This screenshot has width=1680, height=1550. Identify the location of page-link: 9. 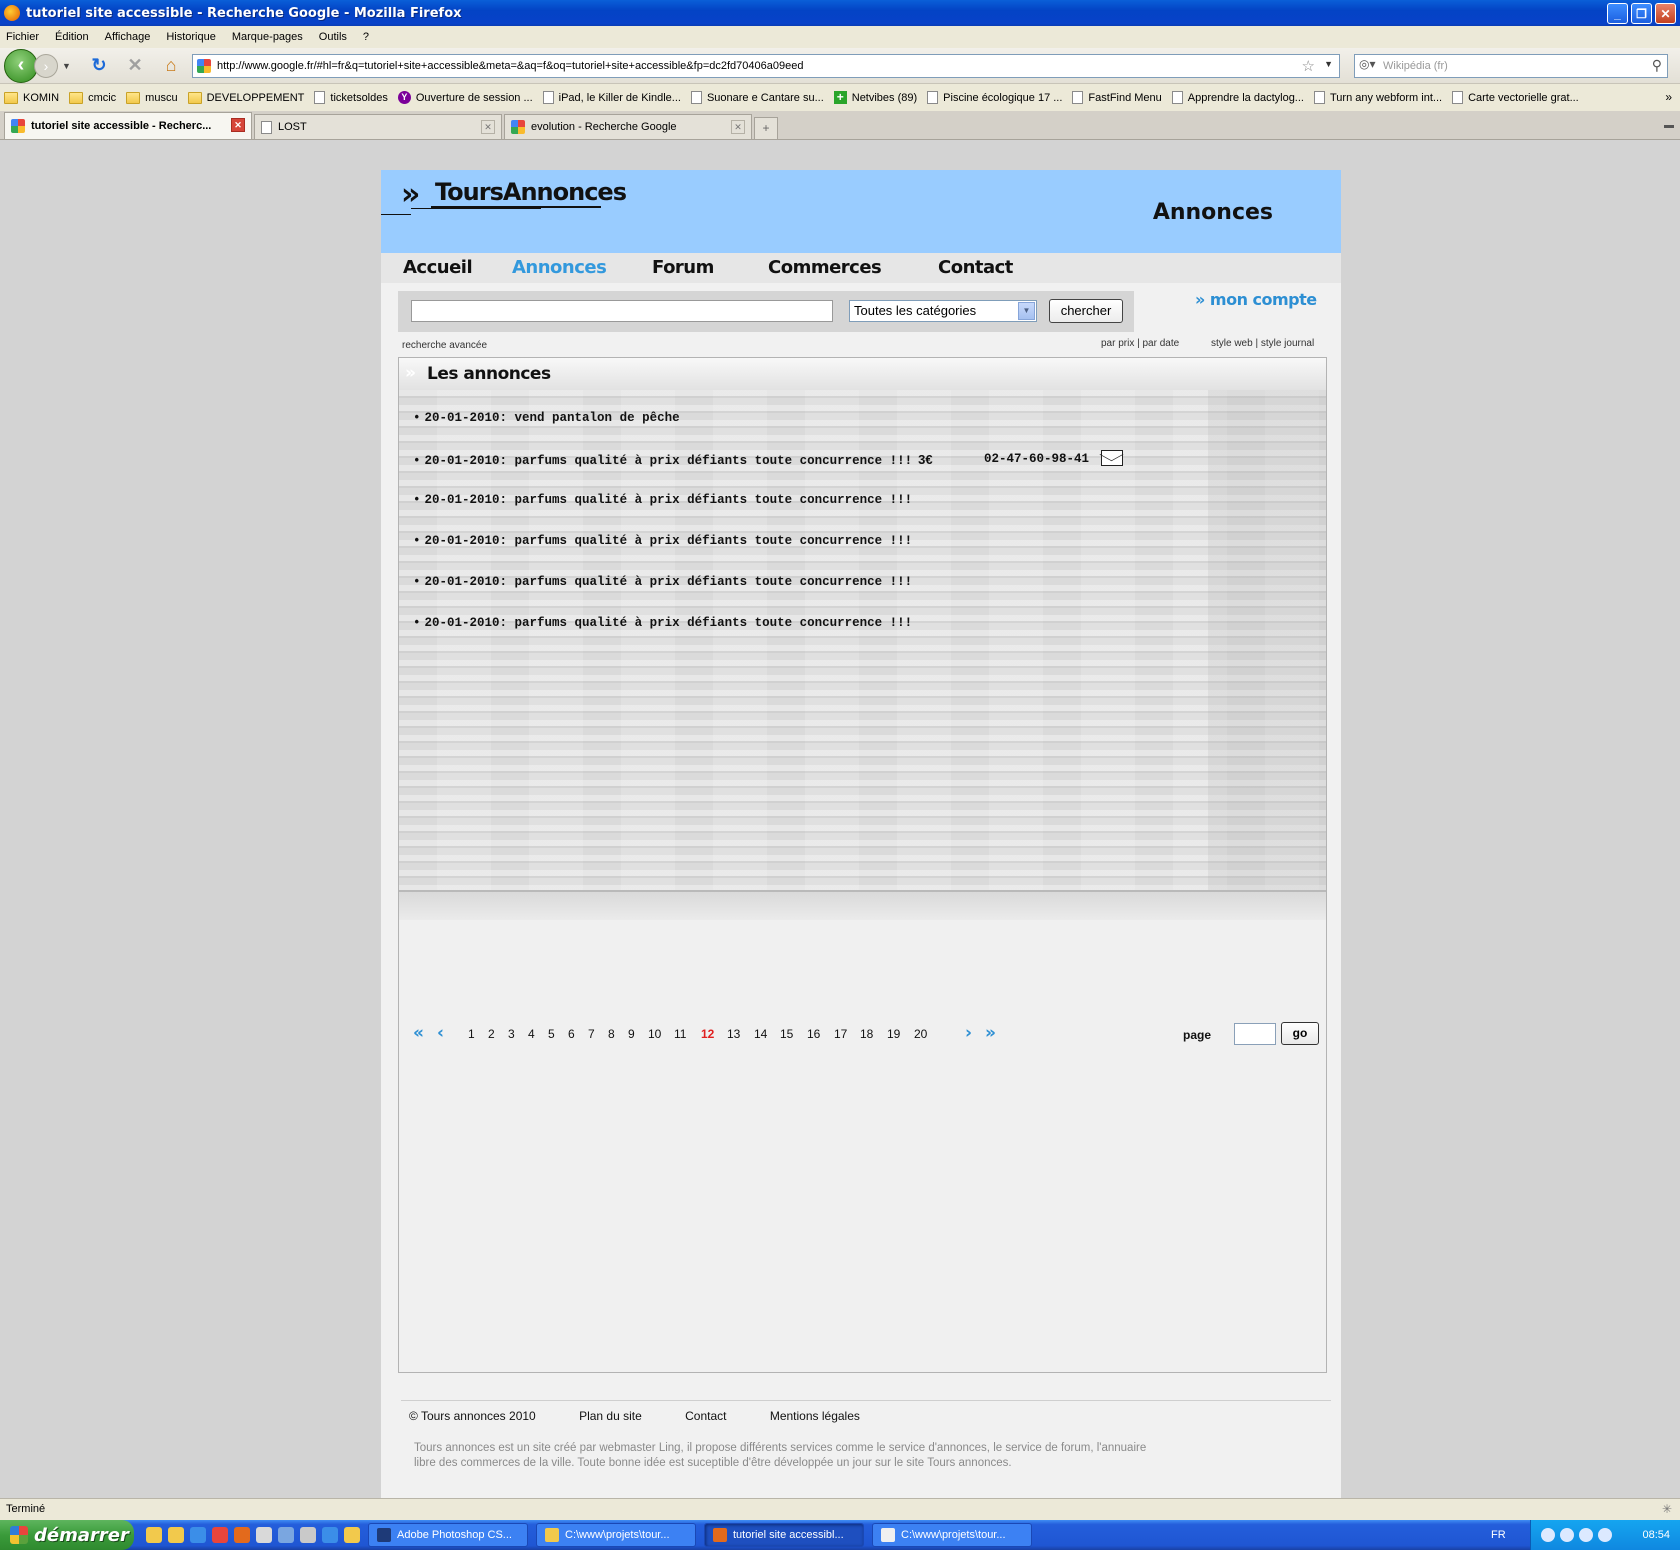
(631, 1034).